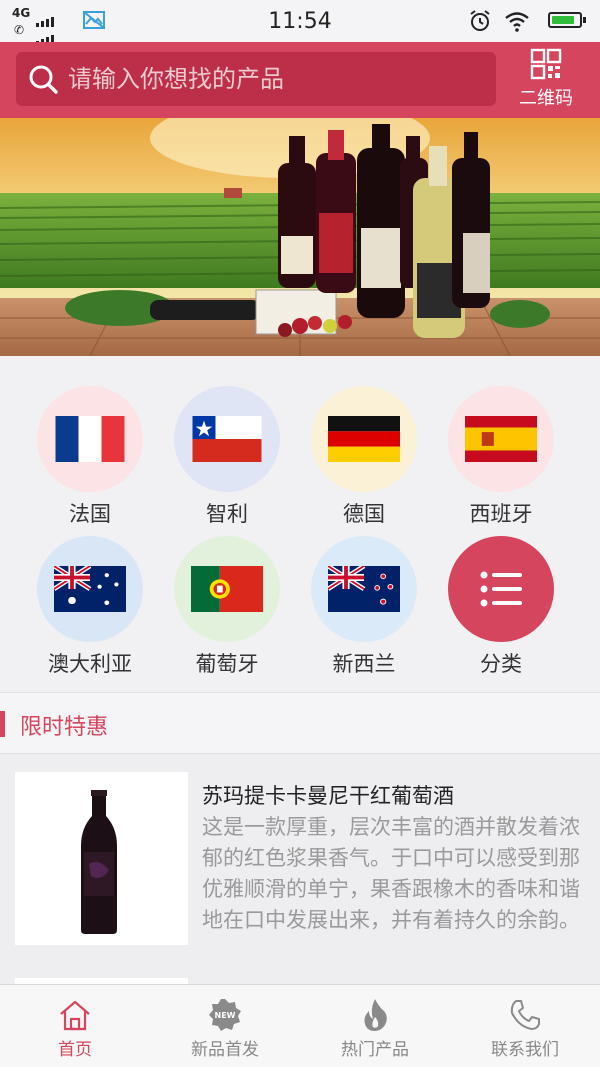 The image size is (600, 1067). I want to click on status-bar: 4G ✆ 11:54, so click(300, 22).